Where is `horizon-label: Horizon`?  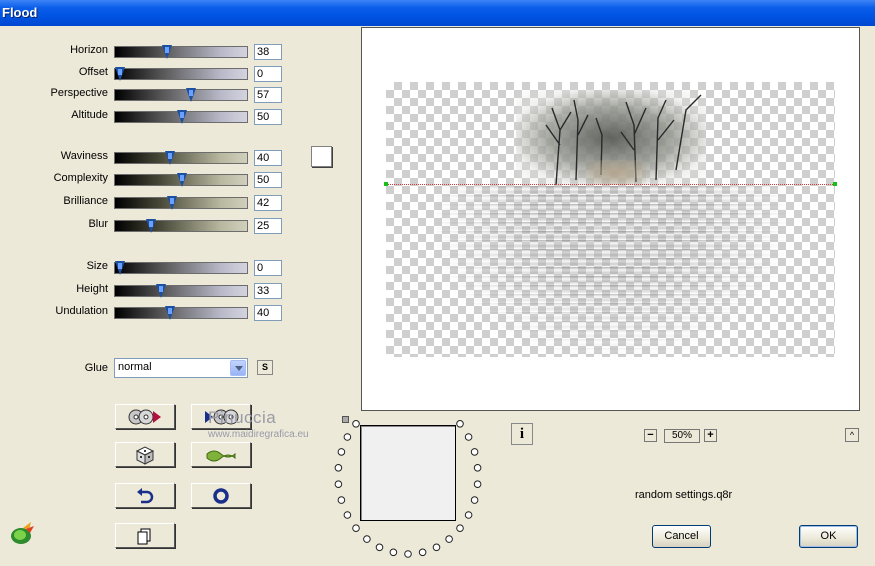 horizon-label: Horizon is located at coordinates (89, 50).